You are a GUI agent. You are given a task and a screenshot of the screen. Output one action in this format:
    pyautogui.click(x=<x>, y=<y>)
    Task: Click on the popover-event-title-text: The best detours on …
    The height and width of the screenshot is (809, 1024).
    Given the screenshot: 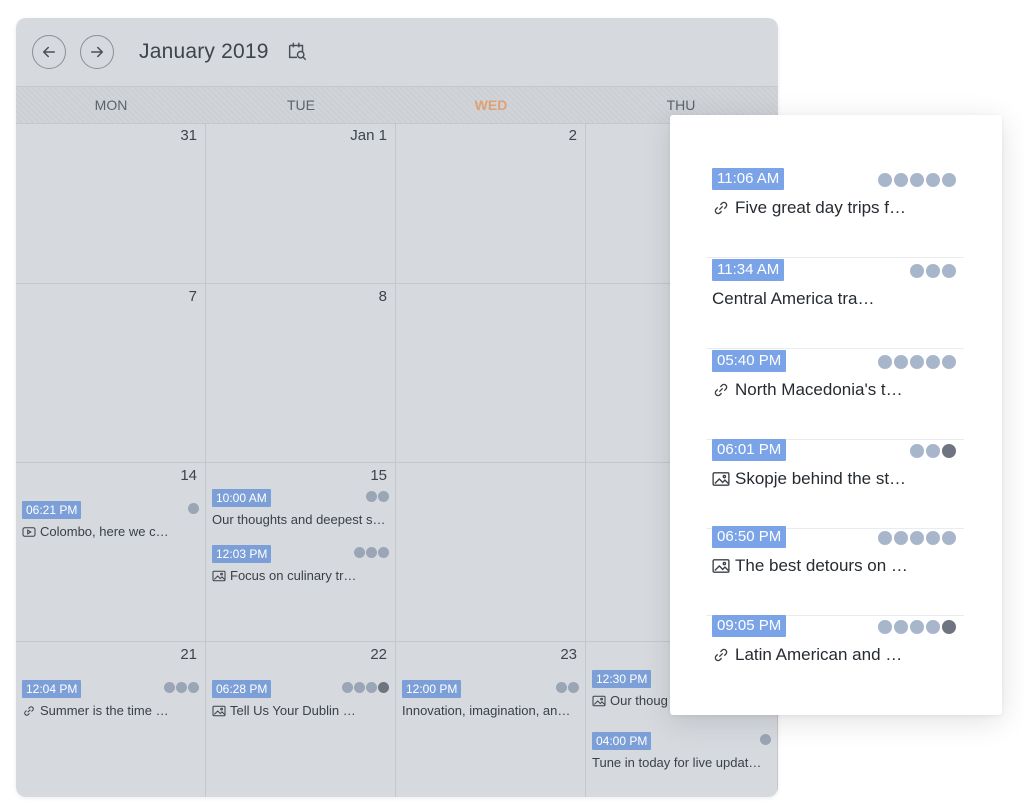 What is the action you would take?
    pyautogui.click(x=821, y=565)
    